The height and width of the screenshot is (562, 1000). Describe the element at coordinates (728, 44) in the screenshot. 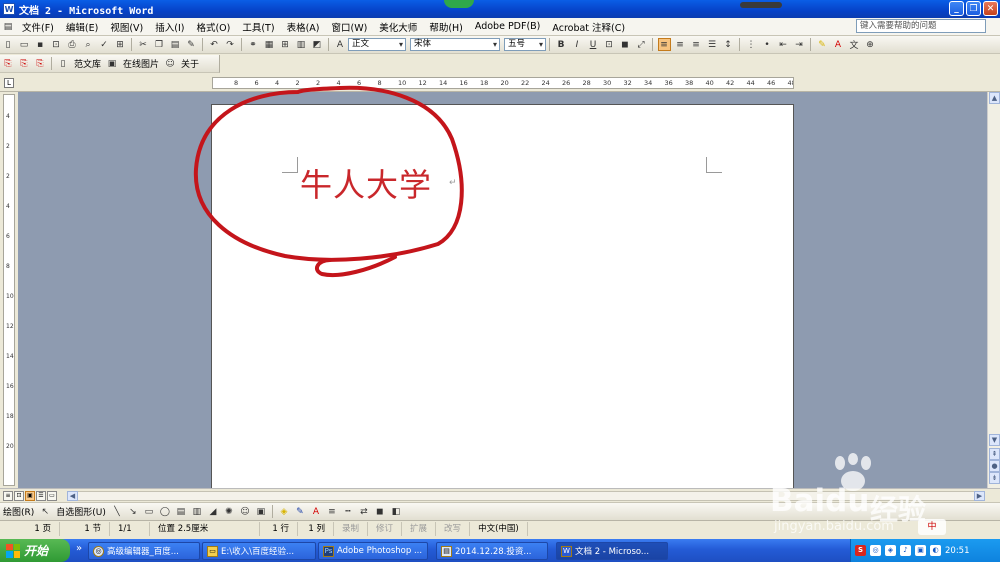

I see `line-spacing-icon: ↕` at that location.